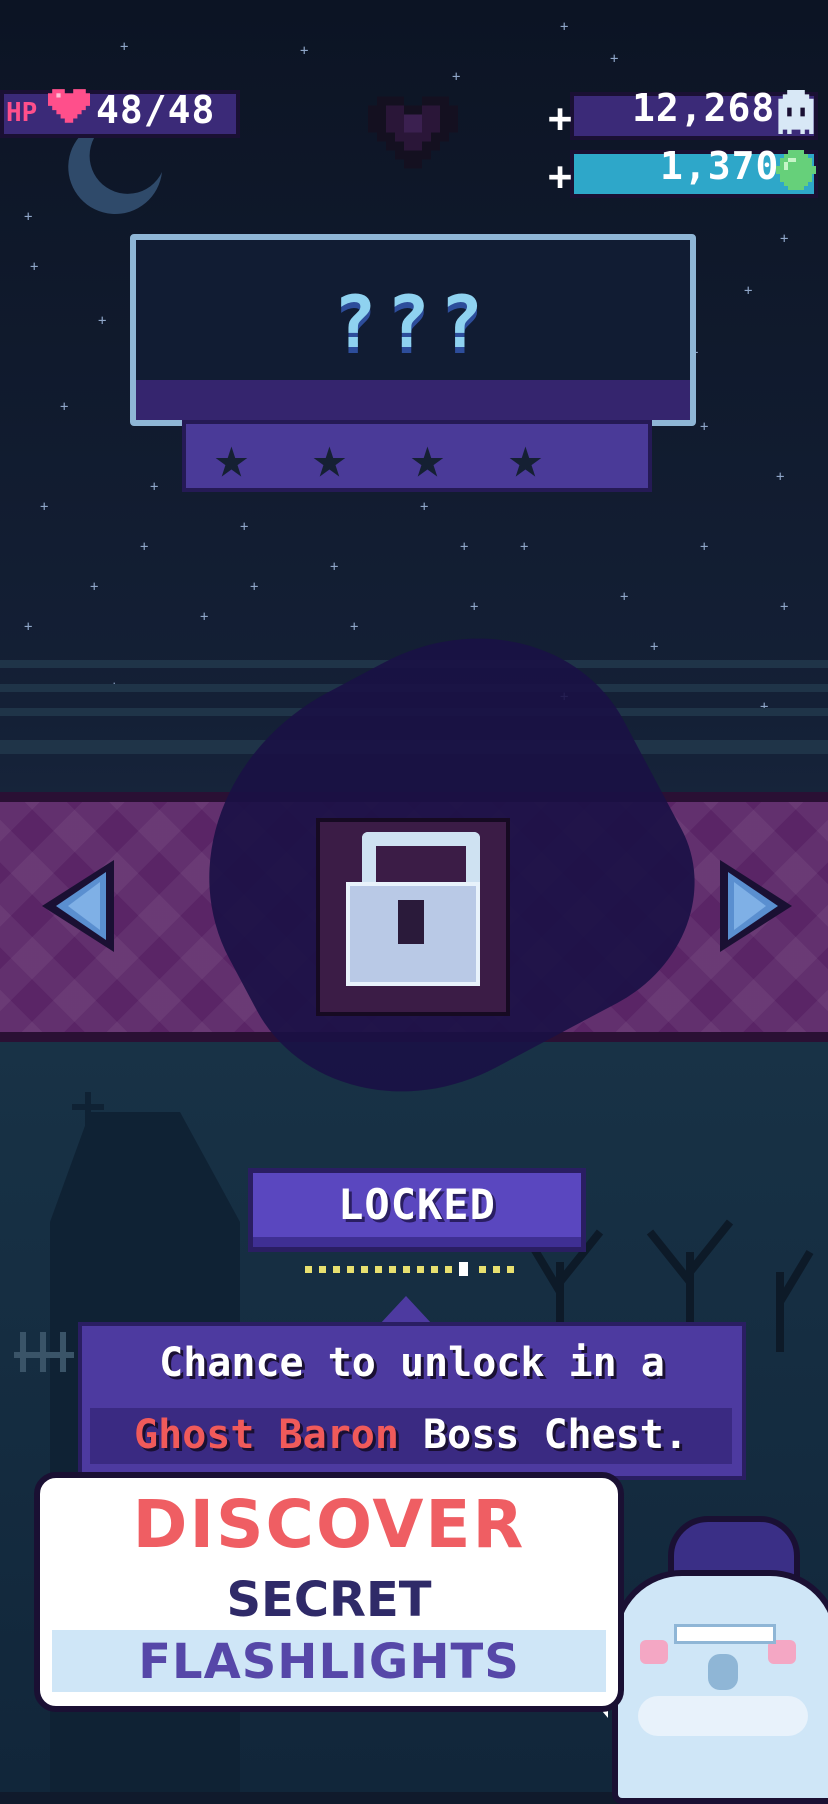 The image size is (828, 1804). I want to click on promo-speech-bubble: DISCOVER SECRET FLASHLIGHTS, so click(329, 1592).